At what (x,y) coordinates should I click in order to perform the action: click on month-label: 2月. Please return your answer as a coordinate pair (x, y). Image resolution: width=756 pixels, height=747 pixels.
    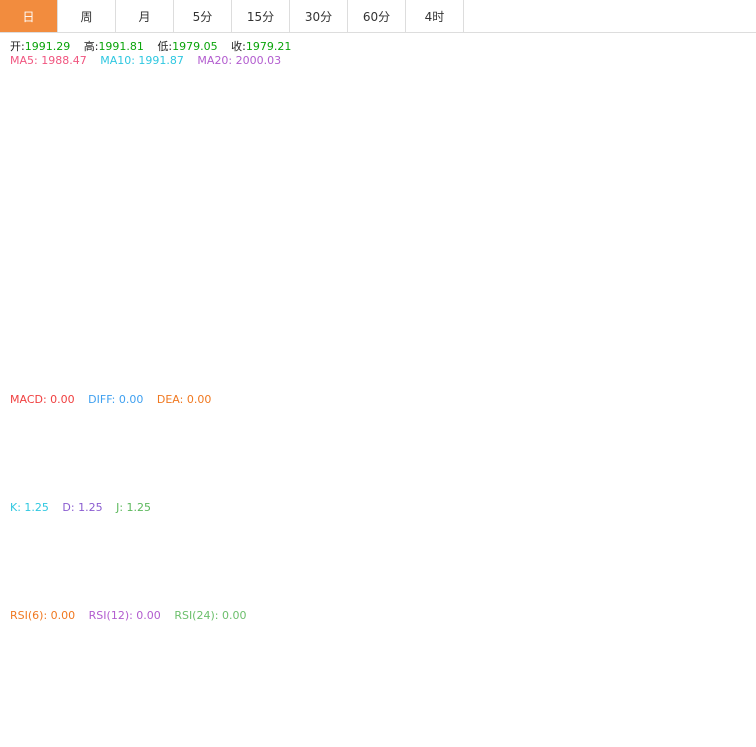
    Looking at the image, I should click on (34, 724).